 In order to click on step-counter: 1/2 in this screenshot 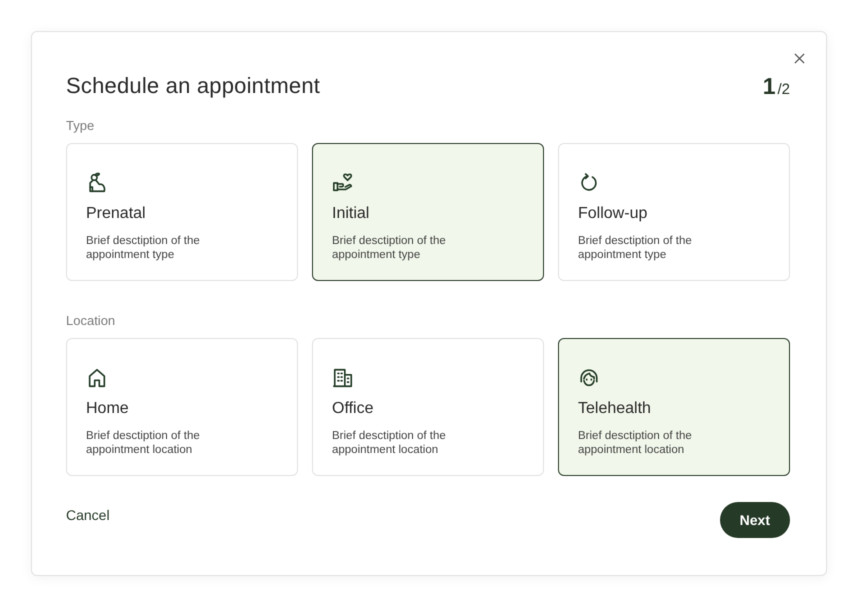, I will do `click(776, 86)`.